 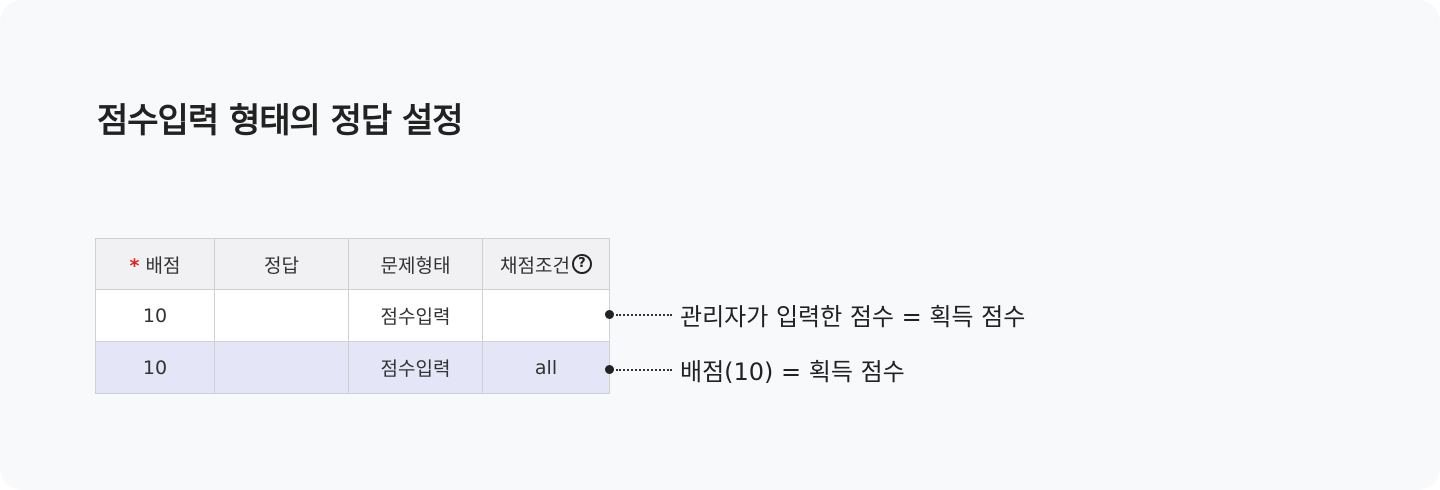 What do you see at coordinates (535, 265) in the screenshot?
I see `header-condition-label: 채점조건` at bounding box center [535, 265].